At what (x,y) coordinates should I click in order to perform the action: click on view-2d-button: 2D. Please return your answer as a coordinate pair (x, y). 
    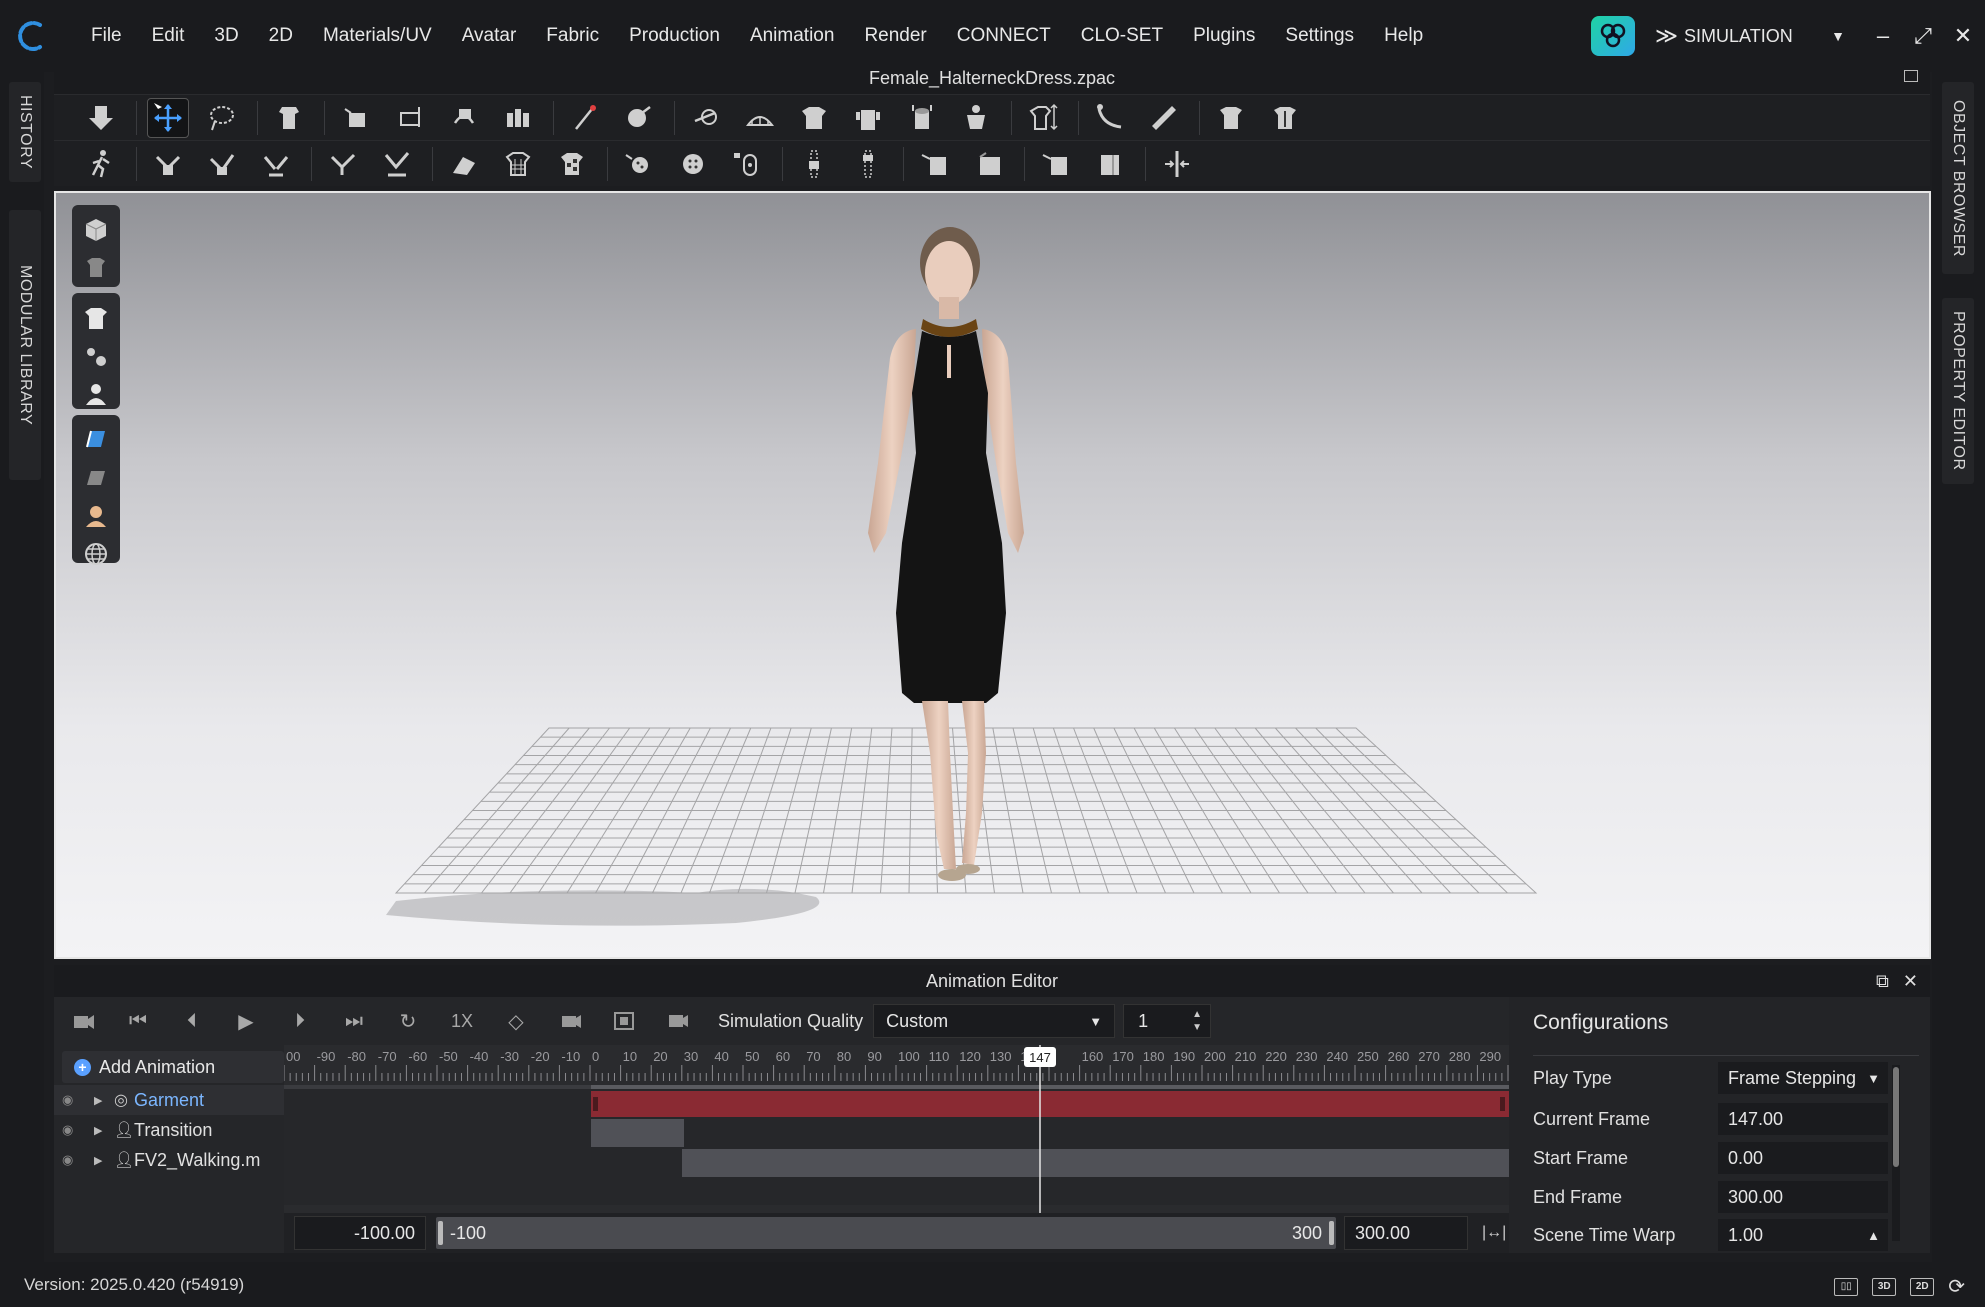
    Looking at the image, I should click on (1922, 1286).